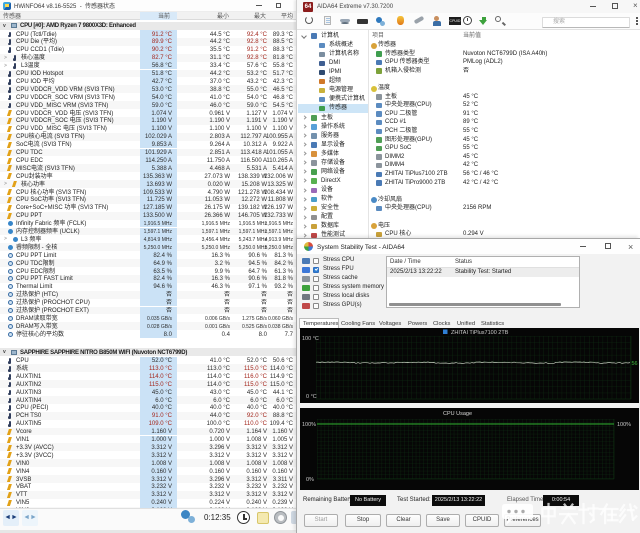  I want to click on svg-text: CPU Usage, so click(457, 414).